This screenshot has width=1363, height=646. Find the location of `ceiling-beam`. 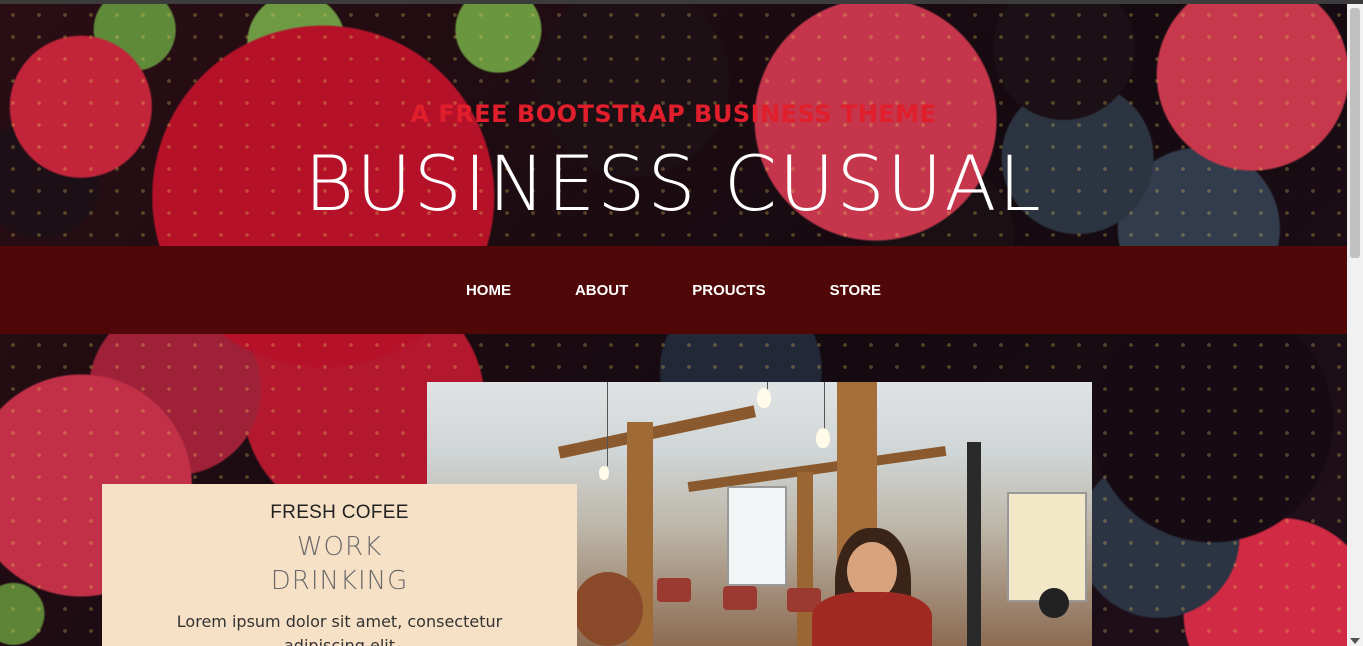

ceiling-beam is located at coordinates (657, 432).